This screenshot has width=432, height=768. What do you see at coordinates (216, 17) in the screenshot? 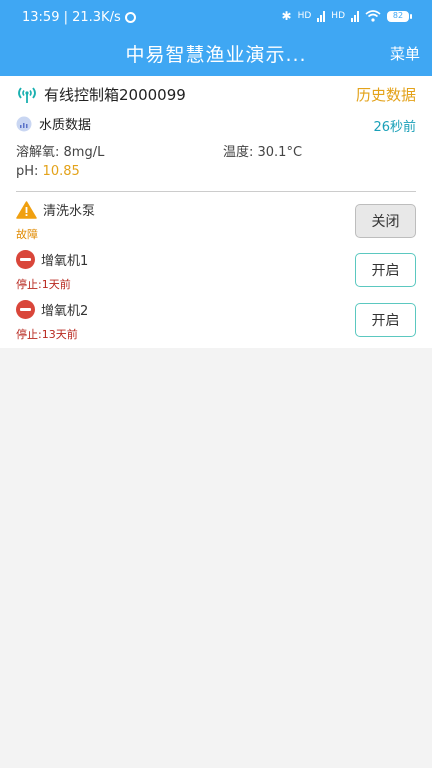
I see `status-bar: 13:59 | 21.3K/s ✱ HD HD 82` at bounding box center [216, 17].